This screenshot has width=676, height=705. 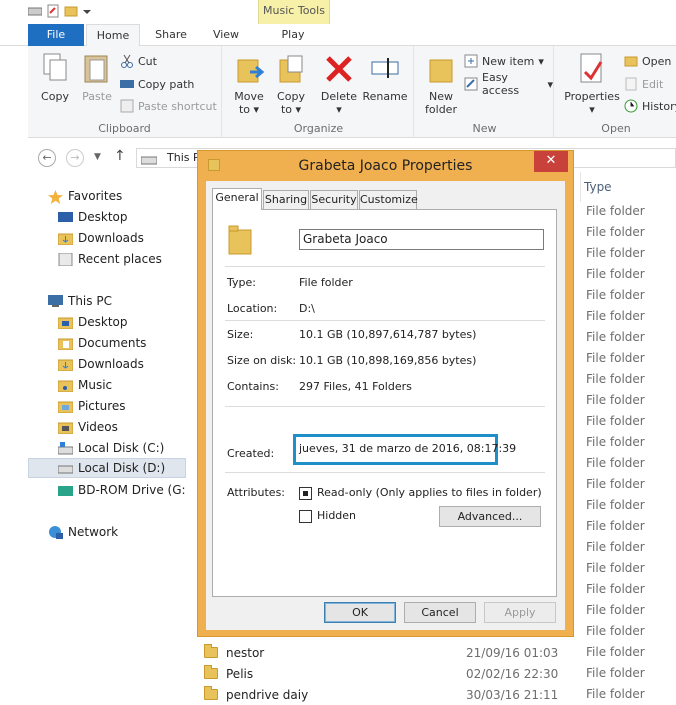 I want to click on new-folder-qat-icon, so click(x=71, y=11).